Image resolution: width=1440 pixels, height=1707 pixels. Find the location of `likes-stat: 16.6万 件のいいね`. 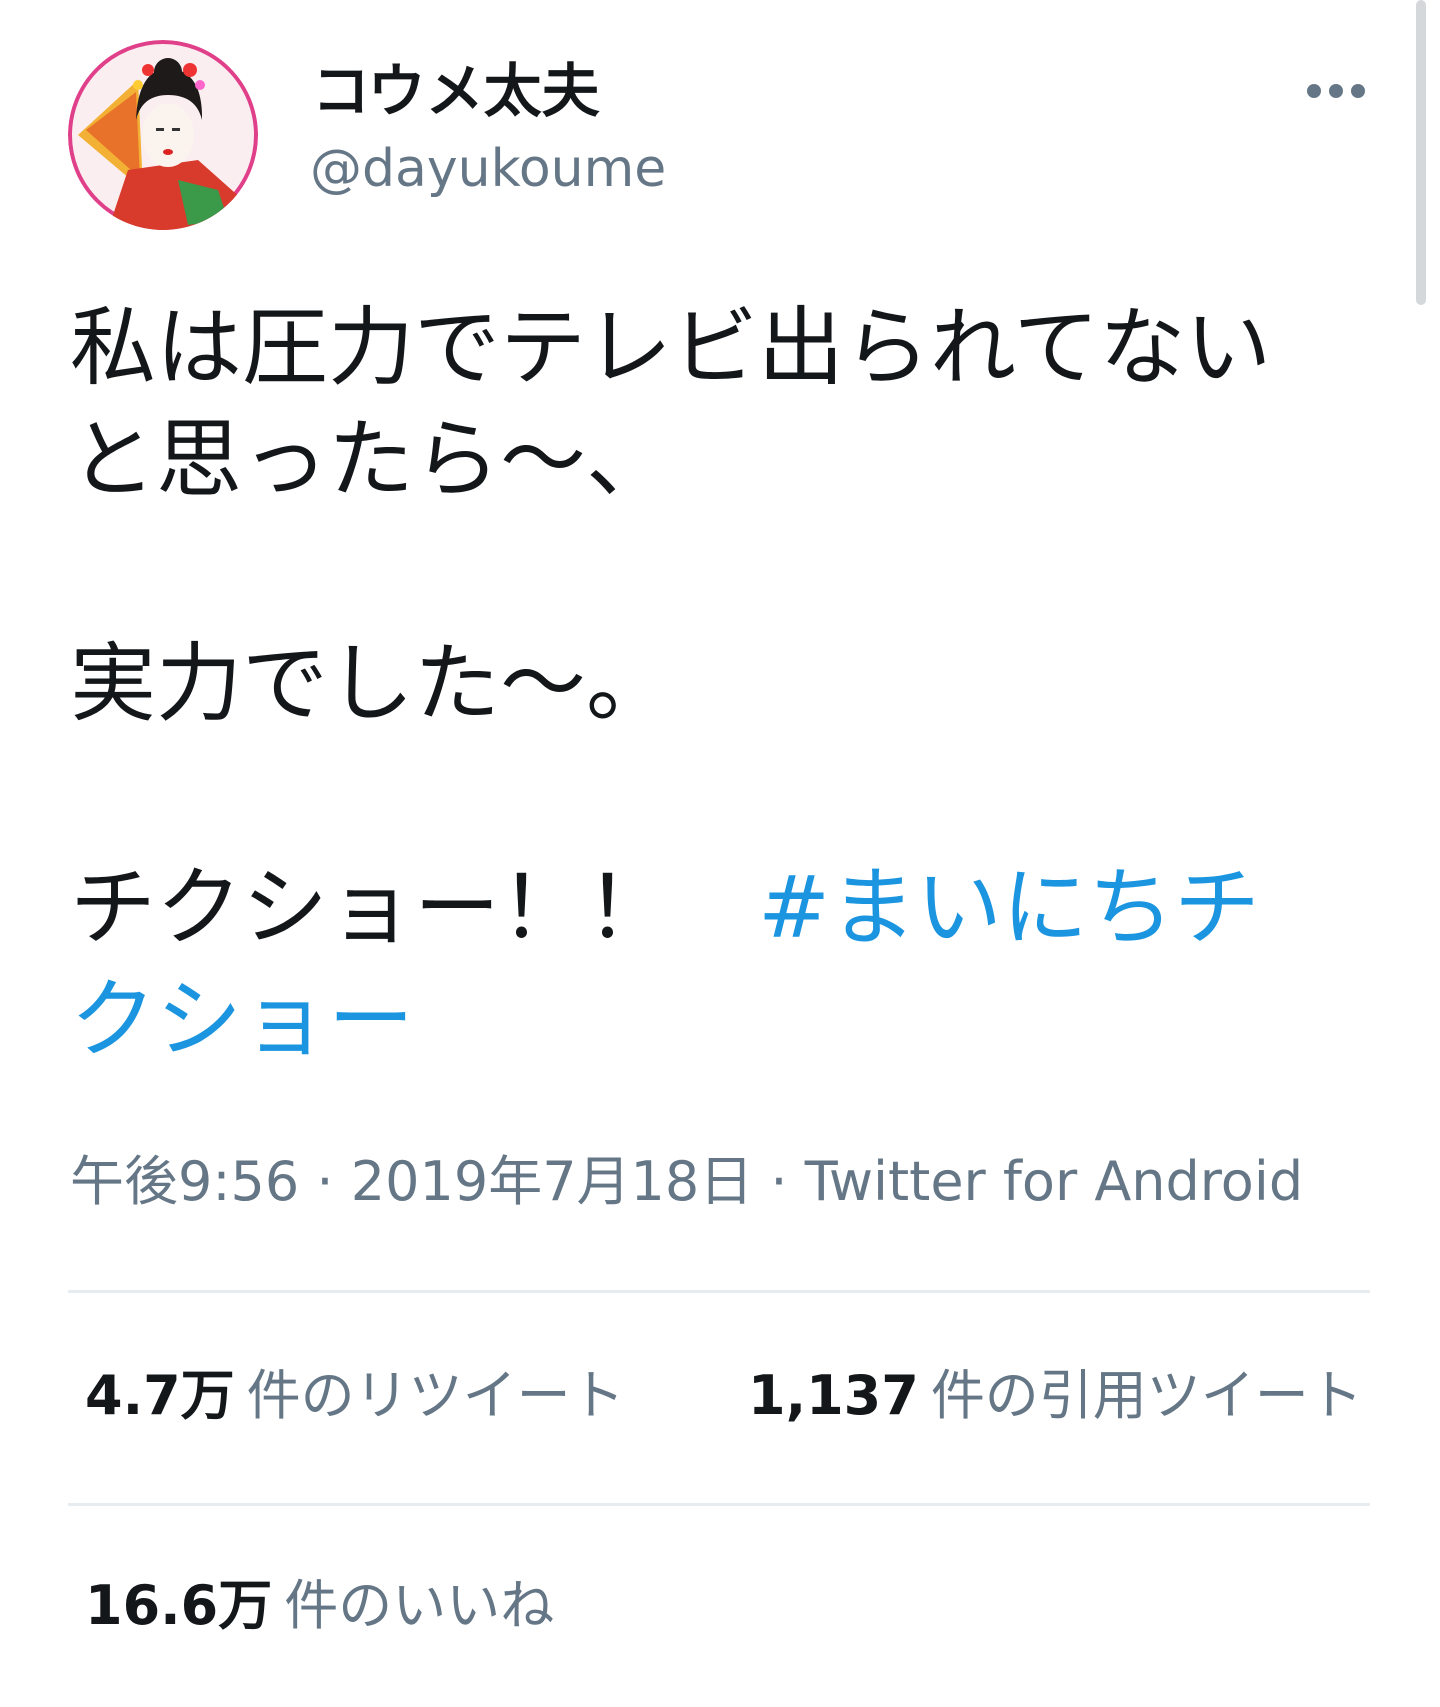

likes-stat: 16.6万 件のいいね is located at coordinates (319, 1606).